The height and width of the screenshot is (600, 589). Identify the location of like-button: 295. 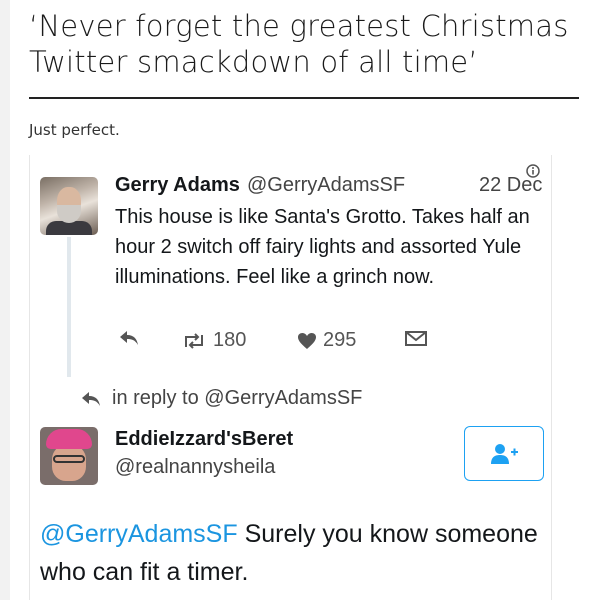
(326, 340).